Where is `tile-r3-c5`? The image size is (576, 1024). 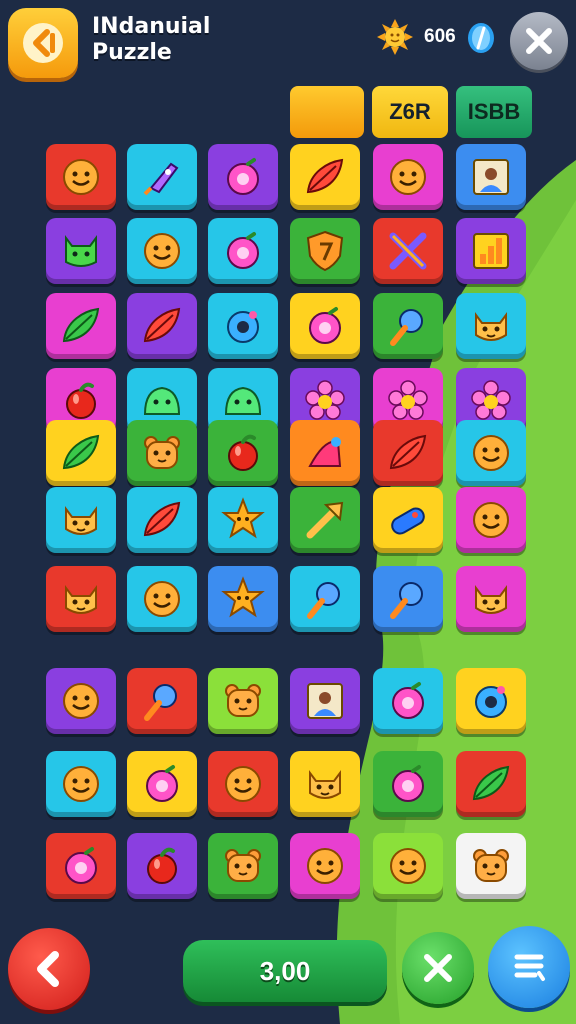 tile-r3-c5 is located at coordinates (408, 326).